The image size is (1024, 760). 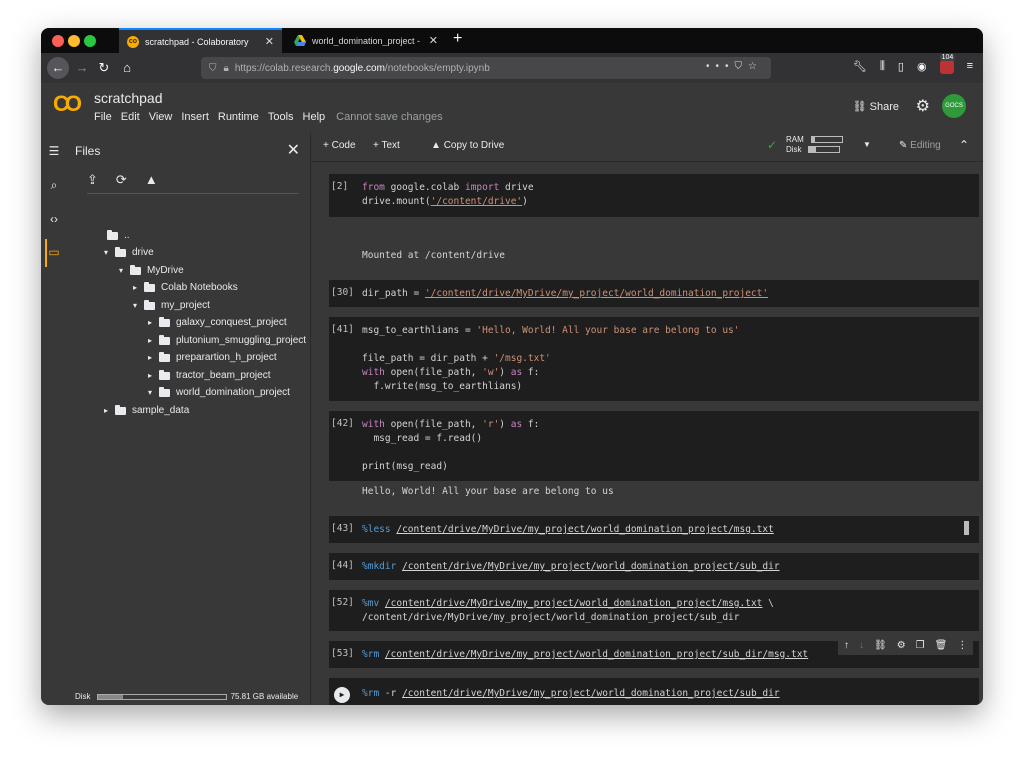 I want to click on resource-monitor: RAM Disk, so click(x=814, y=145).